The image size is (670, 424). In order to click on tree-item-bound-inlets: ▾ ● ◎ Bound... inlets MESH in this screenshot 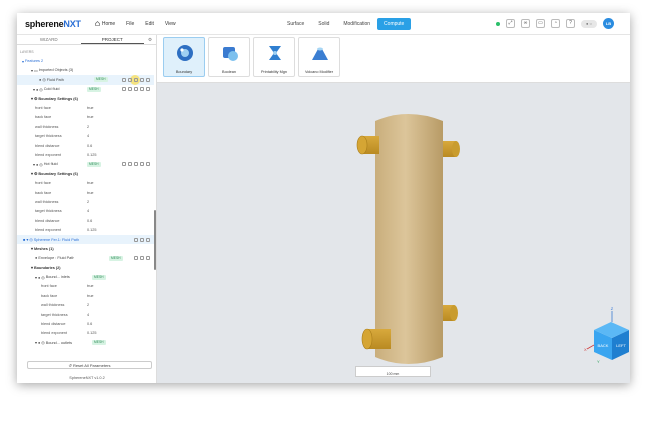, I will do `click(85, 276)`.